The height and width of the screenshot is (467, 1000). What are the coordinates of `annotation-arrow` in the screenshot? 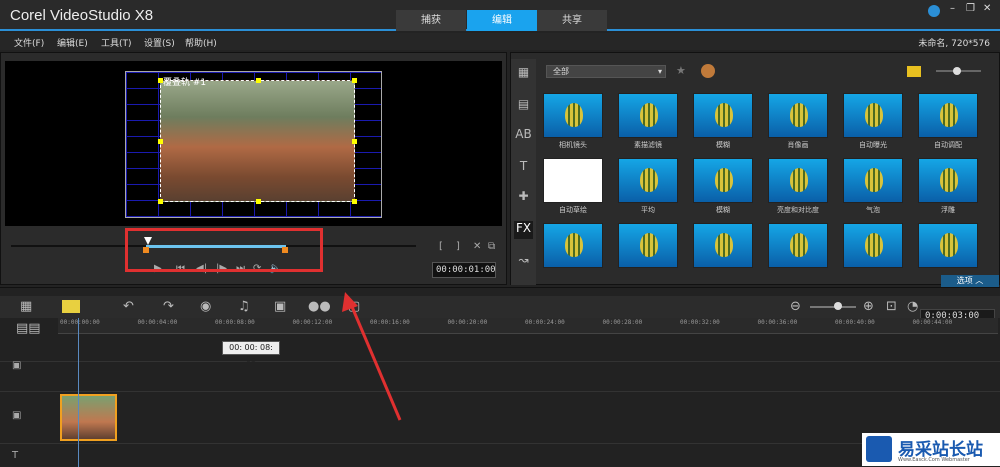 It's located at (372, 356).